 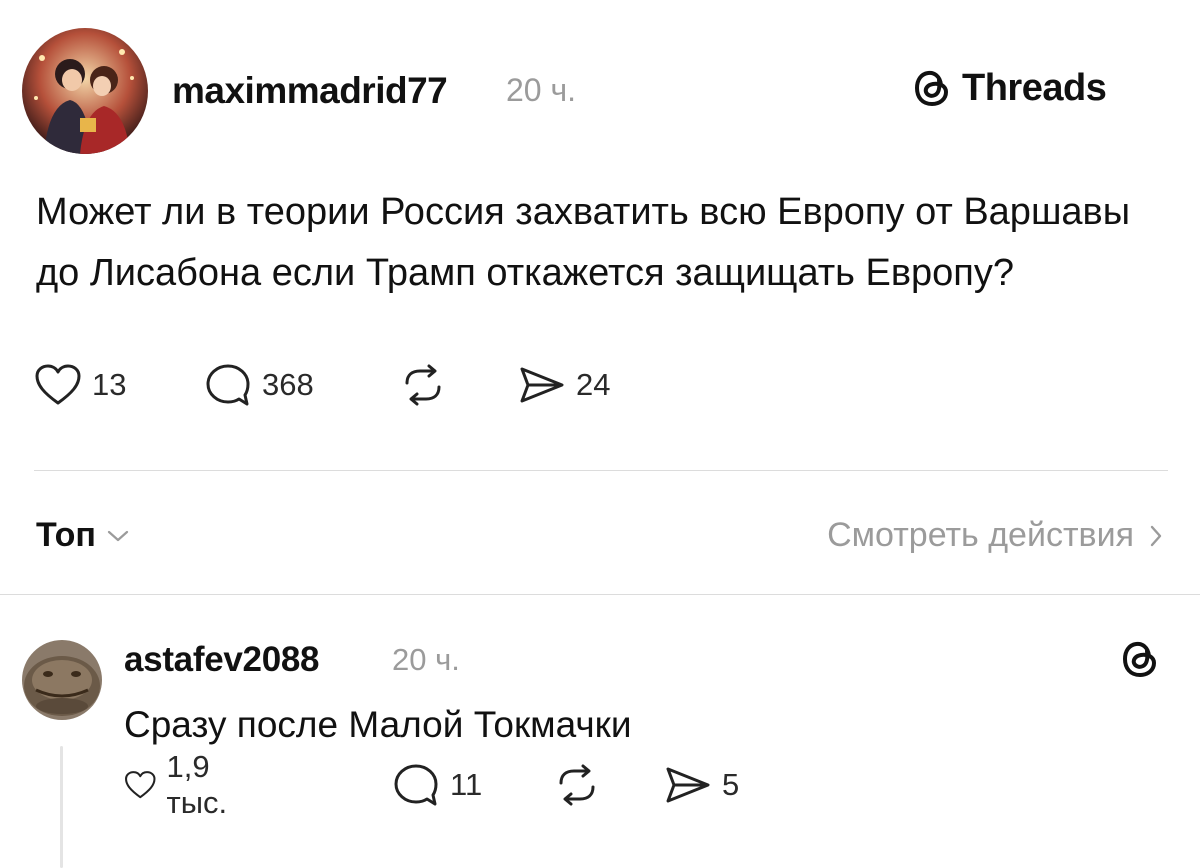 What do you see at coordinates (426, 659) in the screenshot?
I see `reply-timestamp: 20 ч.` at bounding box center [426, 659].